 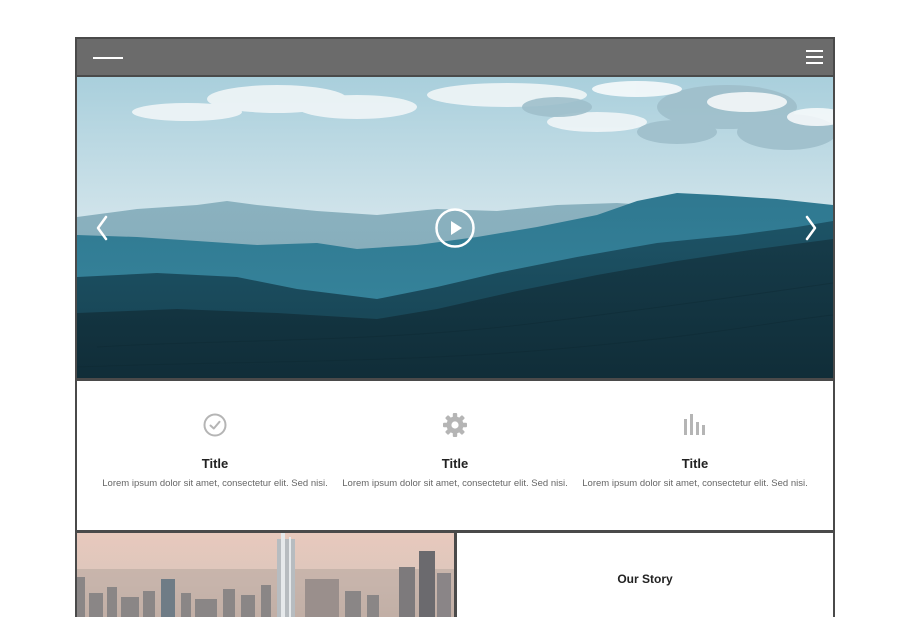 I want to click on our-story-panel: Our Story, so click(x=645, y=575).